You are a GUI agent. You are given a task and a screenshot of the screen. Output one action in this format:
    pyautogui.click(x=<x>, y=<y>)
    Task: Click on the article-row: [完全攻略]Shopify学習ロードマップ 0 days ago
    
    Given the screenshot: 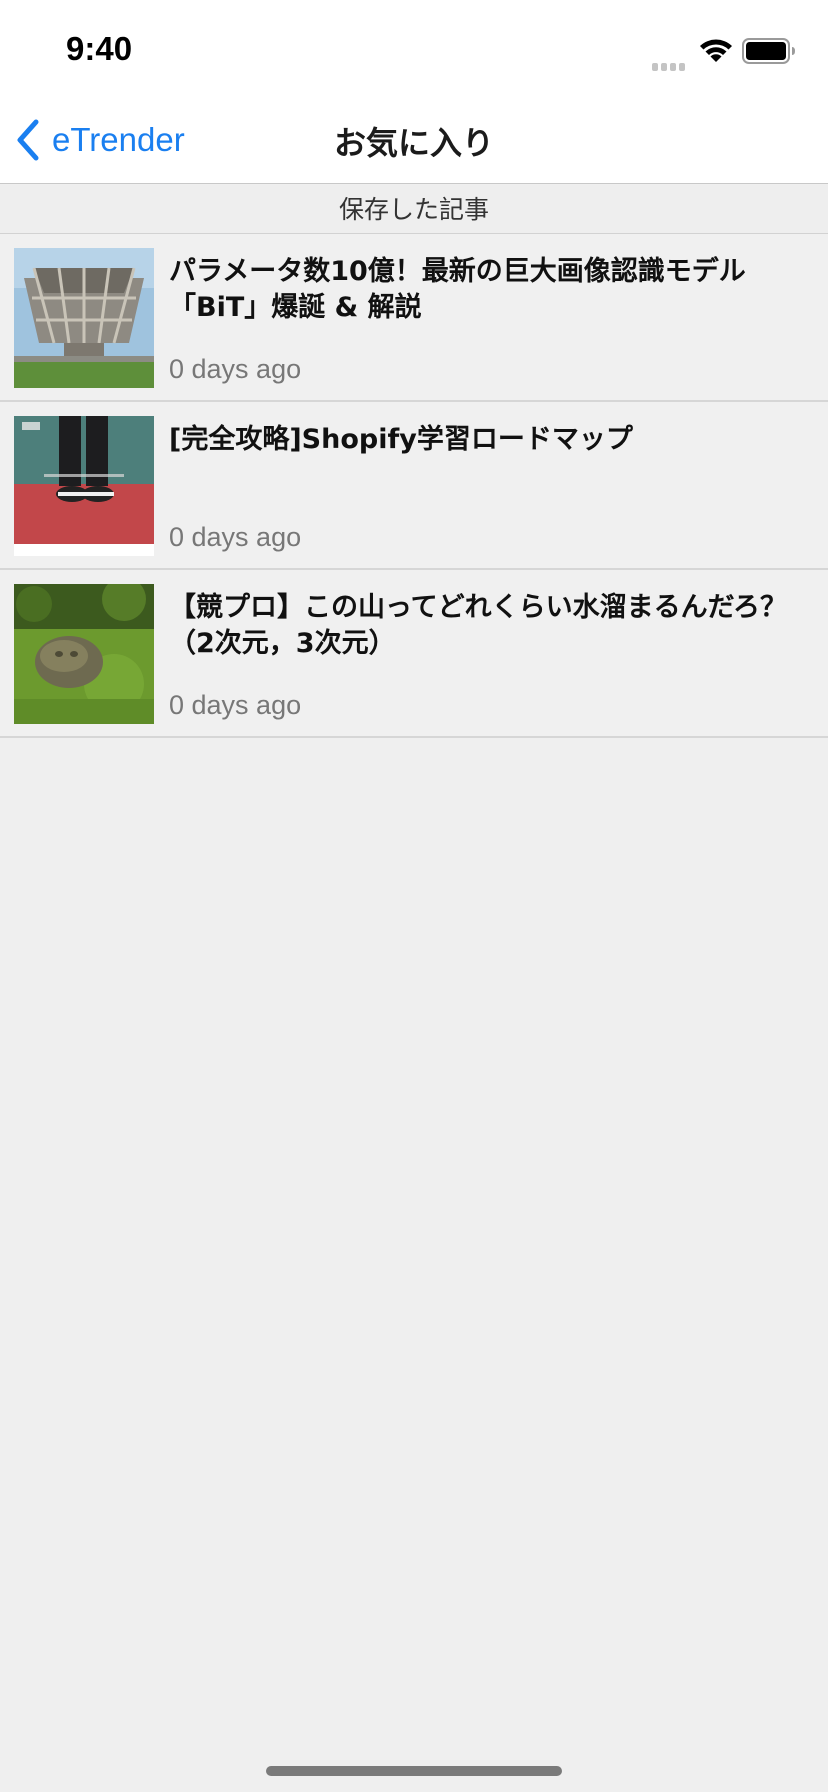 What is the action you would take?
    pyautogui.click(x=414, y=486)
    